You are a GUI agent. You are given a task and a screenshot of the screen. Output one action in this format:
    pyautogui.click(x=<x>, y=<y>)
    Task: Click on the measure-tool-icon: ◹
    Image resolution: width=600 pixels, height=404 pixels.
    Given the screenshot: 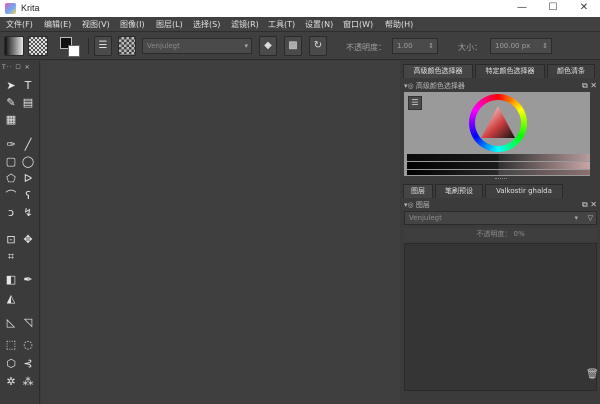 What is the action you would take?
    pyautogui.click(x=28, y=323)
    